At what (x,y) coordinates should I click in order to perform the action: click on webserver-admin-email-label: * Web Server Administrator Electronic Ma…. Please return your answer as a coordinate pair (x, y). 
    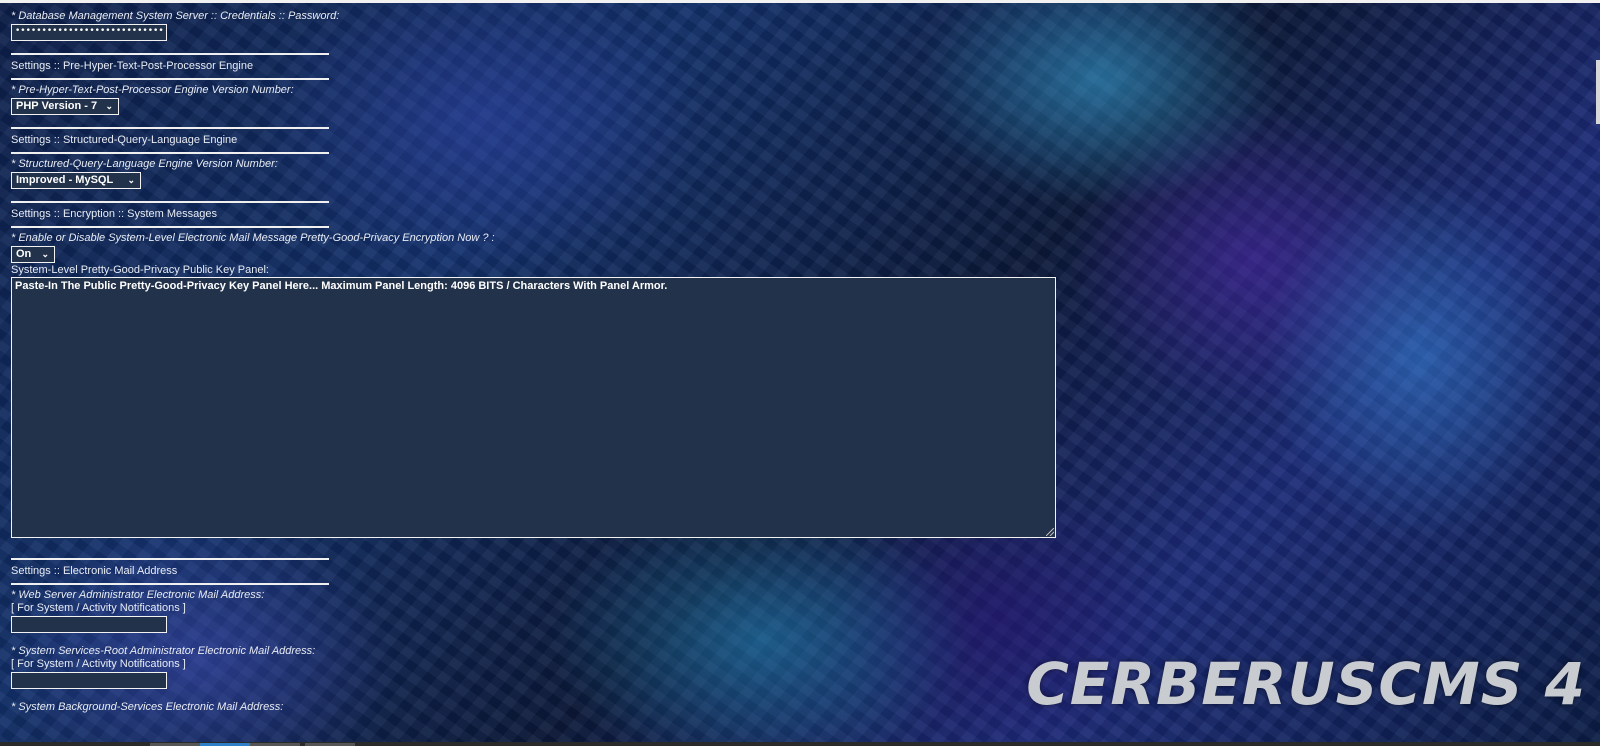
    Looking at the image, I should click on (138, 595).